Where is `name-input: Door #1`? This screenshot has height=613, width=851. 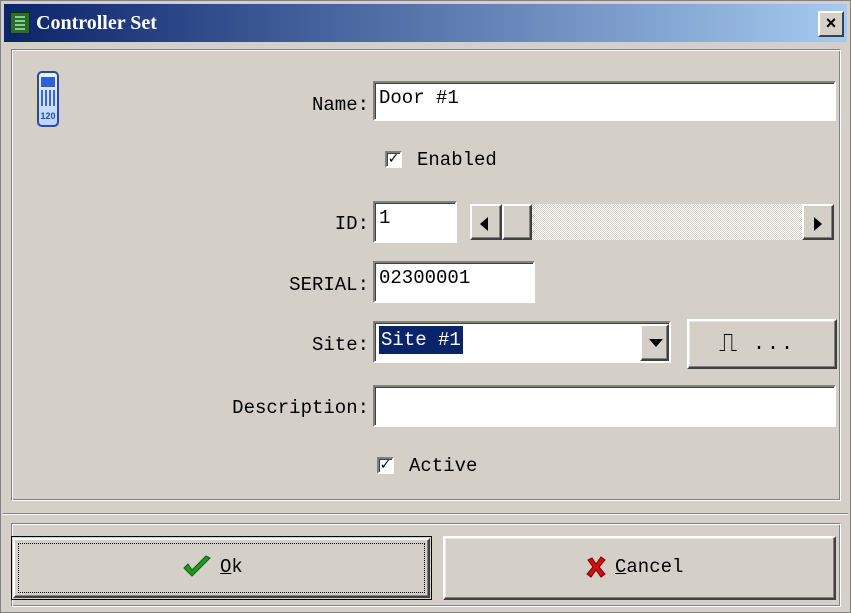
name-input: Door #1 is located at coordinates (604, 101).